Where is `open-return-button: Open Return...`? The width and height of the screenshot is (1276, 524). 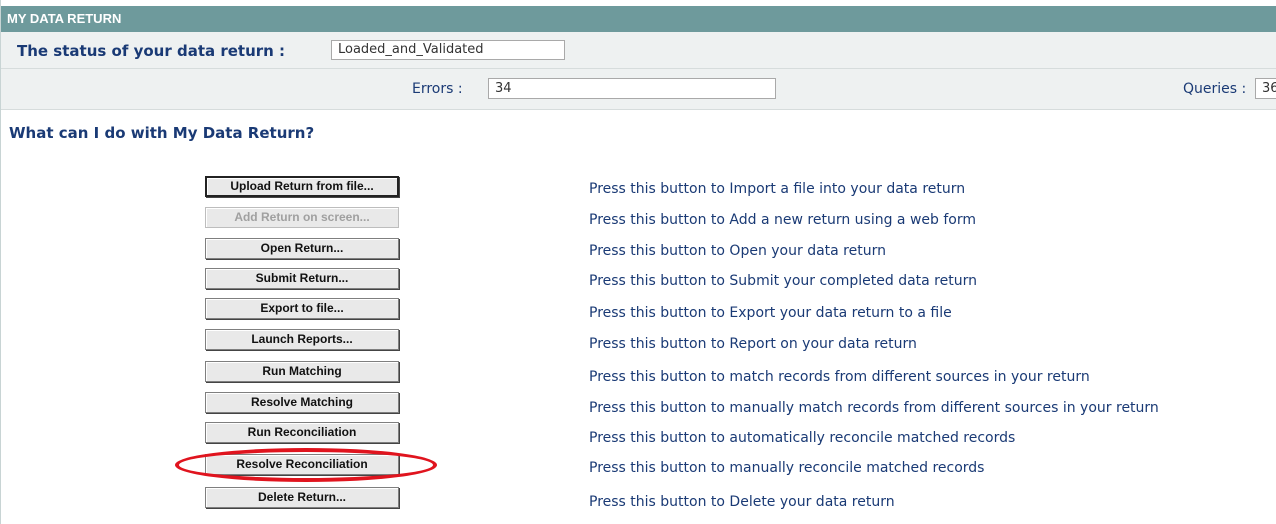 open-return-button: Open Return... is located at coordinates (302, 248).